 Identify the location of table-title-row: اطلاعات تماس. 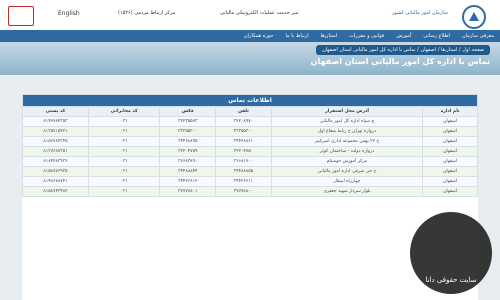
(250, 100).